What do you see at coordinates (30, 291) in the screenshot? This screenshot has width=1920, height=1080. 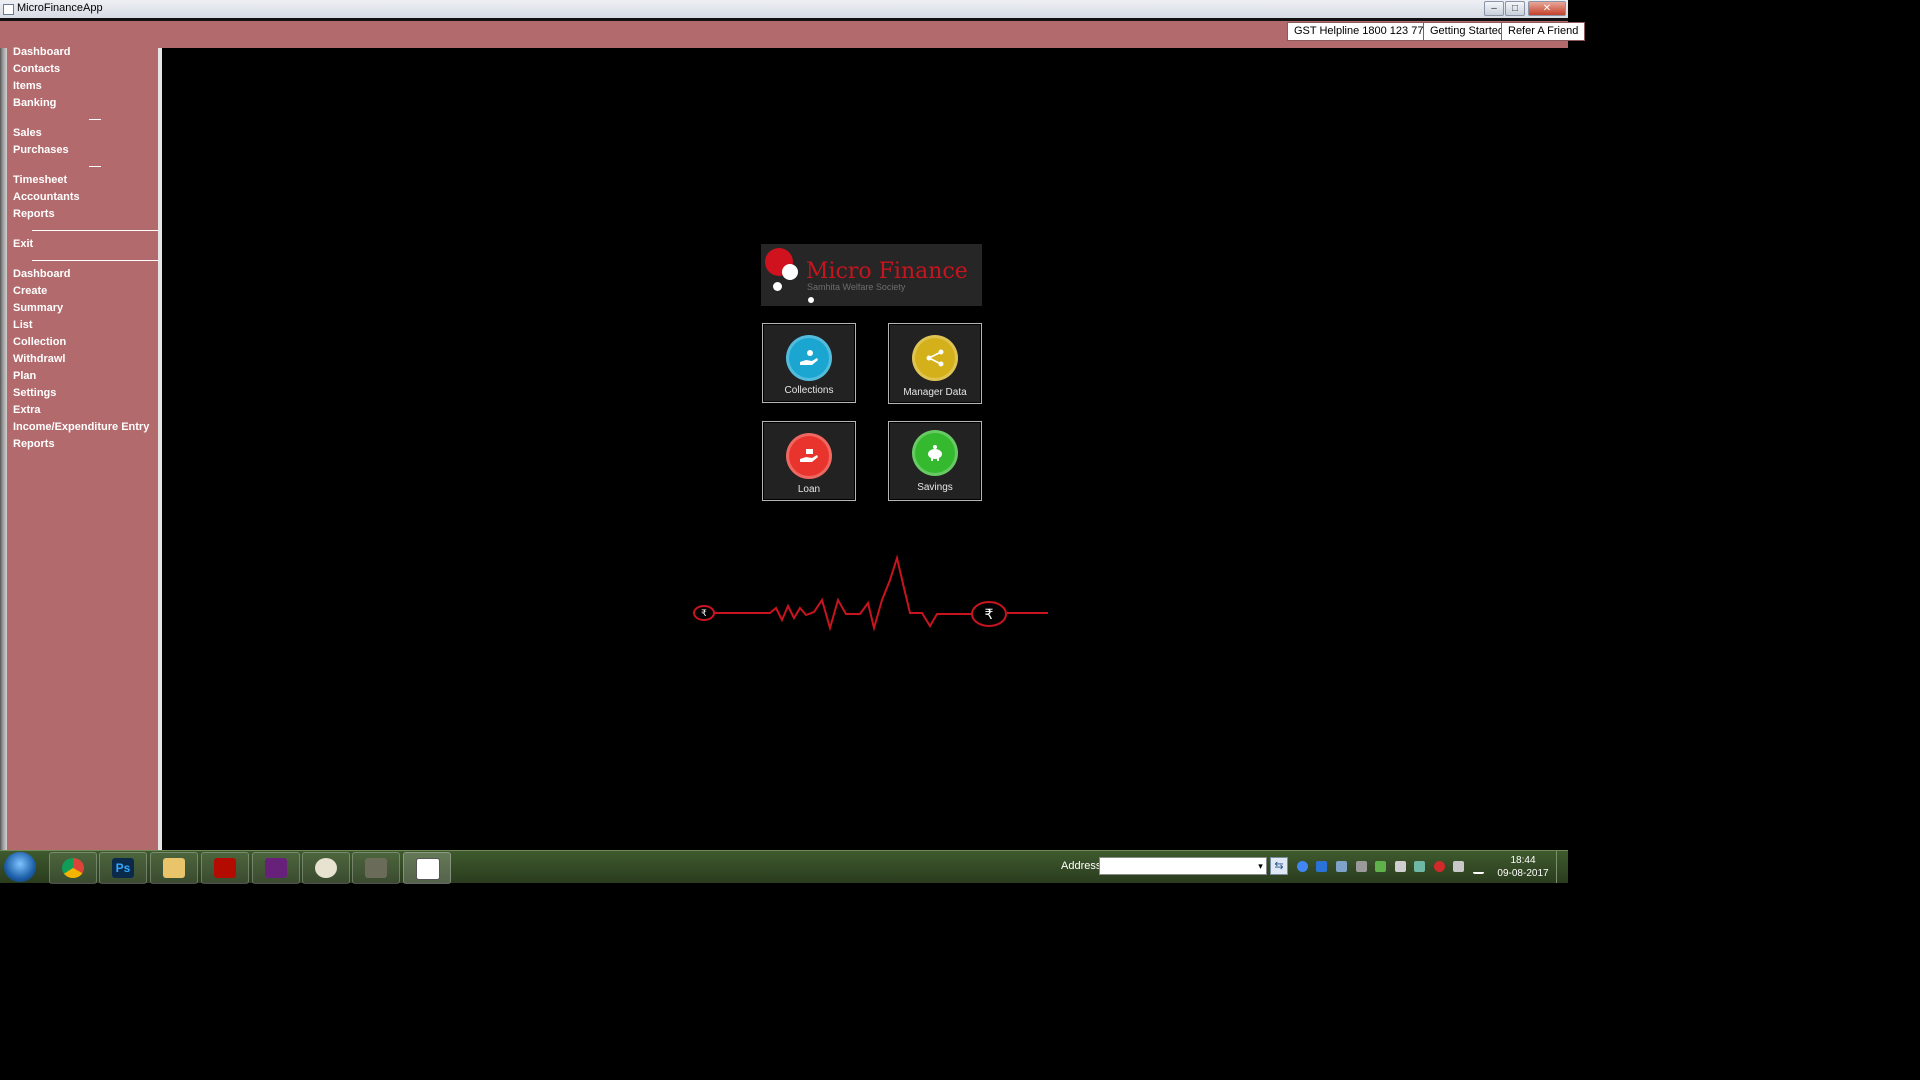 I see `sidebar-item-create: Create` at bounding box center [30, 291].